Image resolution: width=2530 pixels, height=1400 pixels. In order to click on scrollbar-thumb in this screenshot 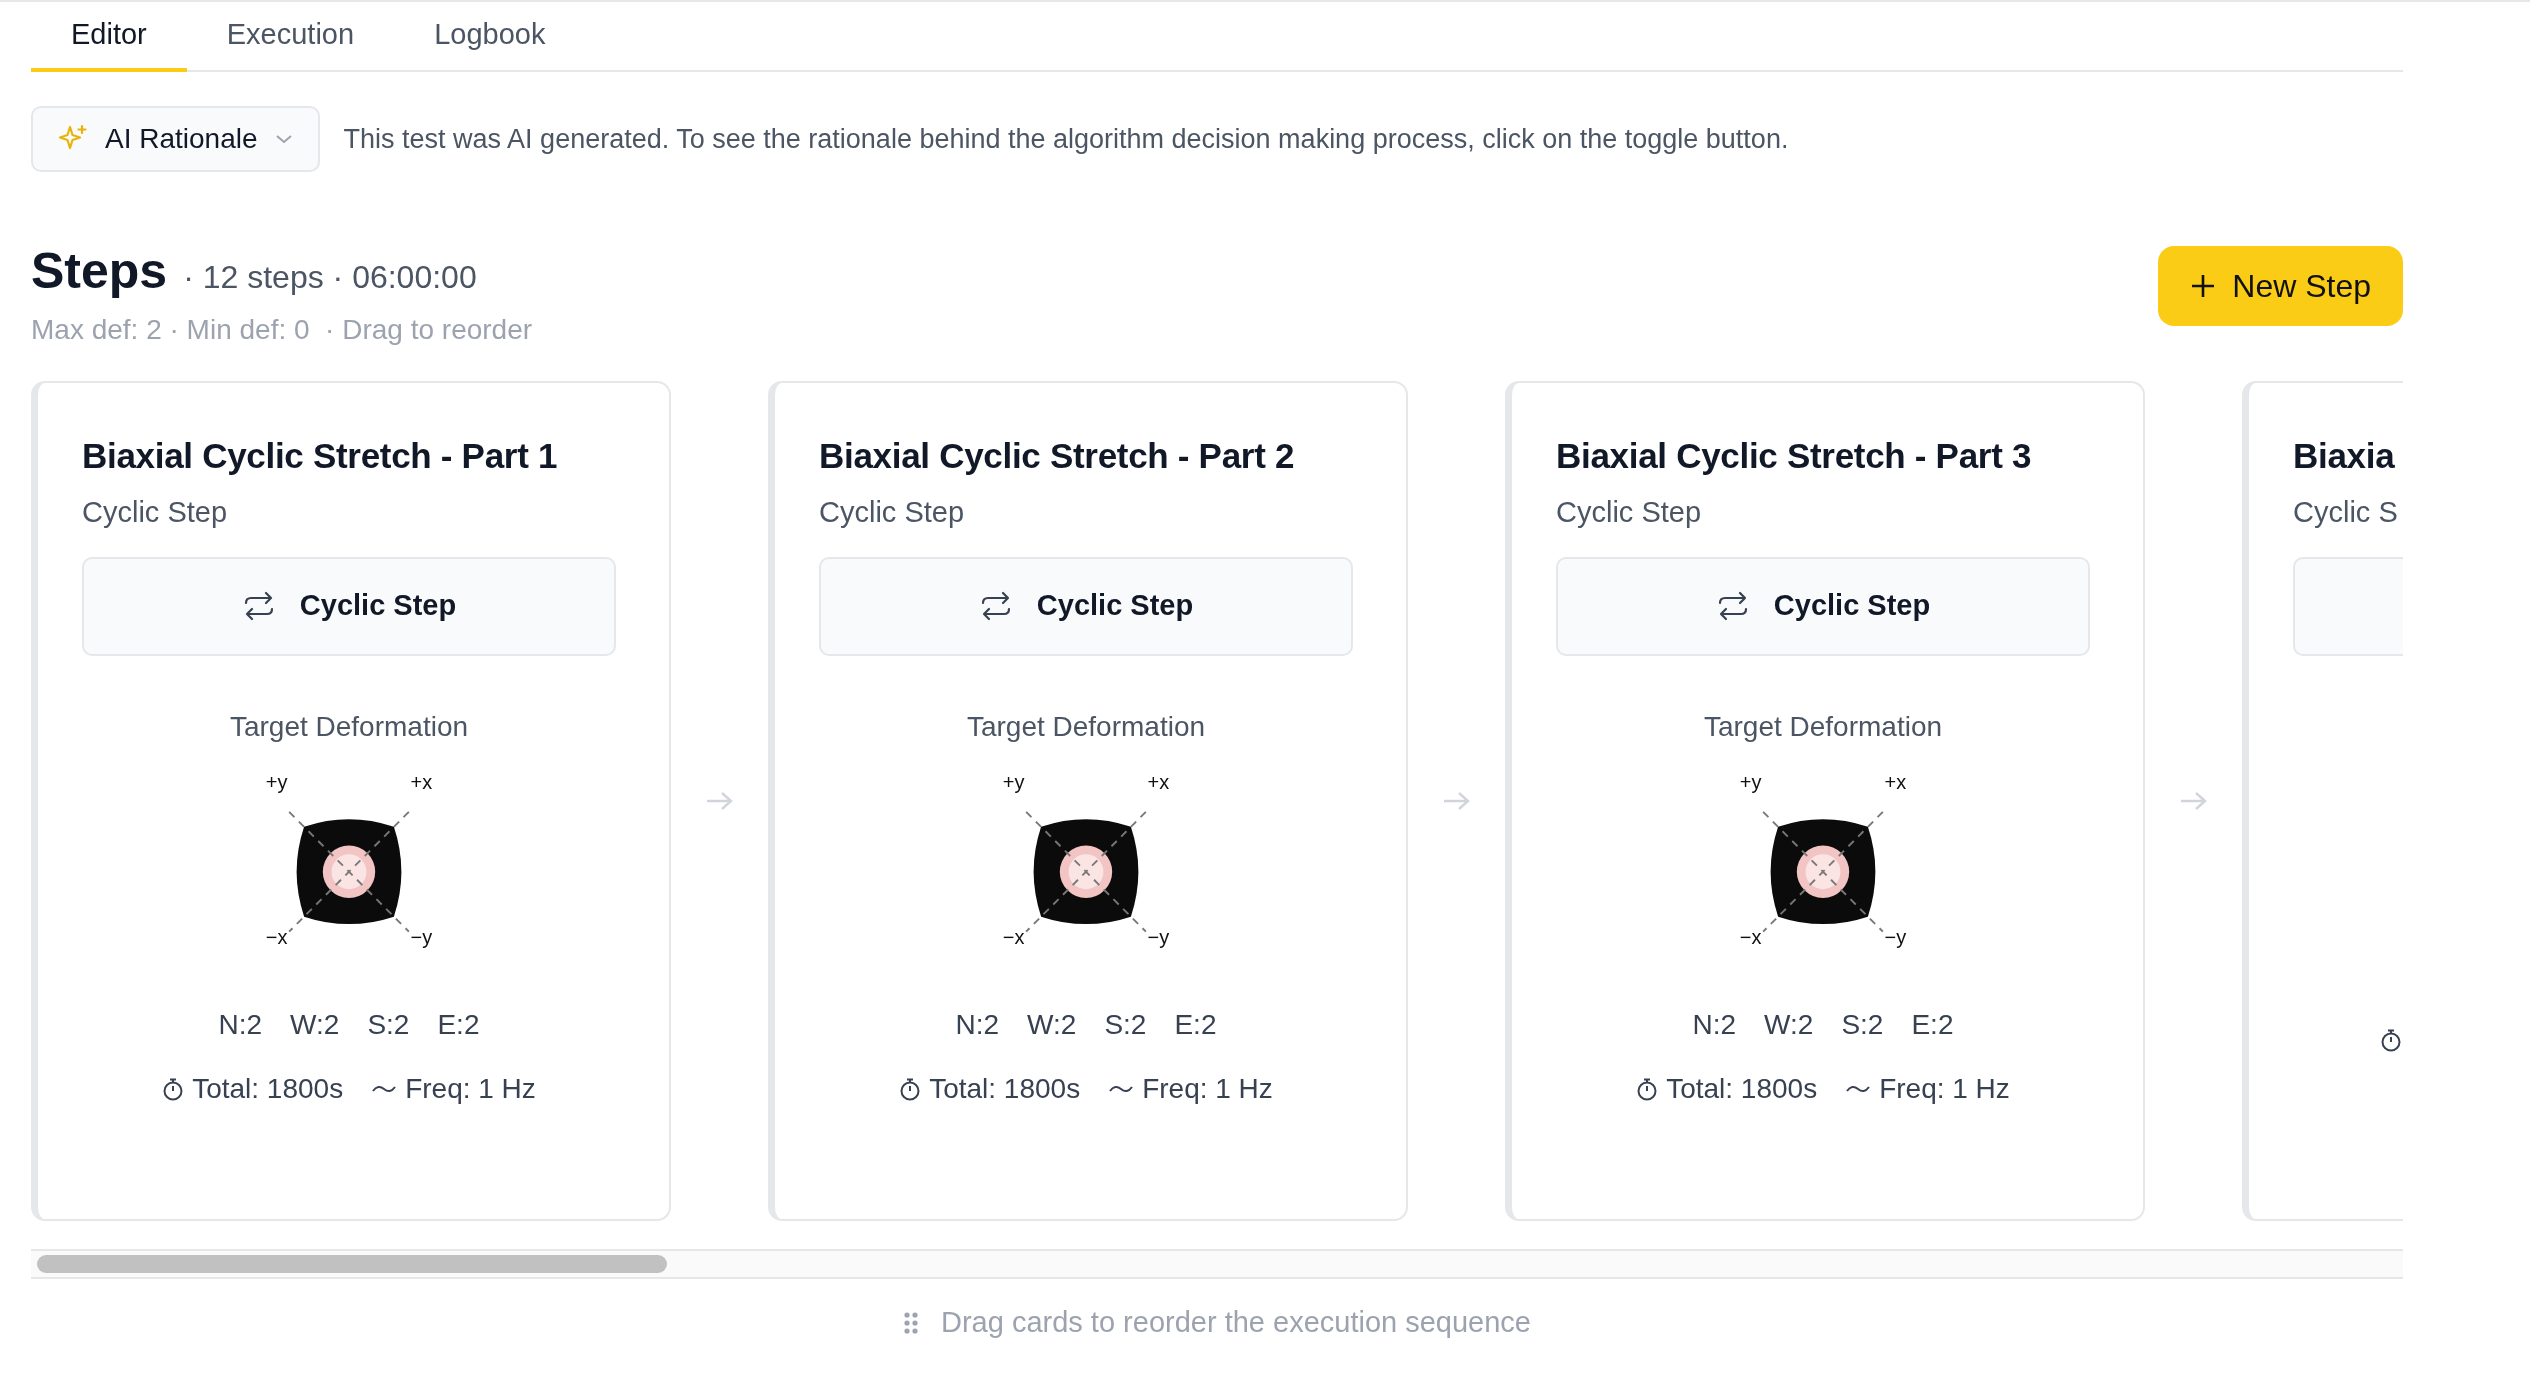, I will do `click(352, 1264)`.